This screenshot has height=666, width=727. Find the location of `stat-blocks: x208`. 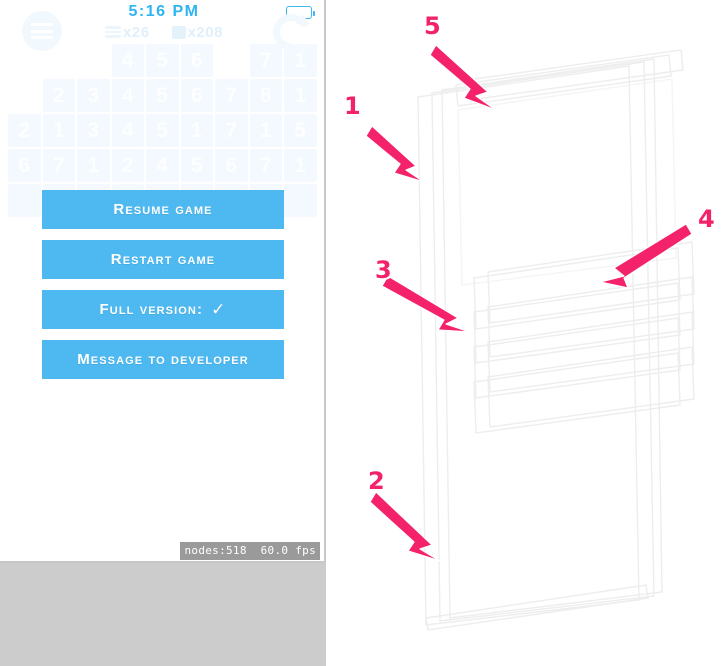

stat-blocks: x208 is located at coordinates (197, 32).